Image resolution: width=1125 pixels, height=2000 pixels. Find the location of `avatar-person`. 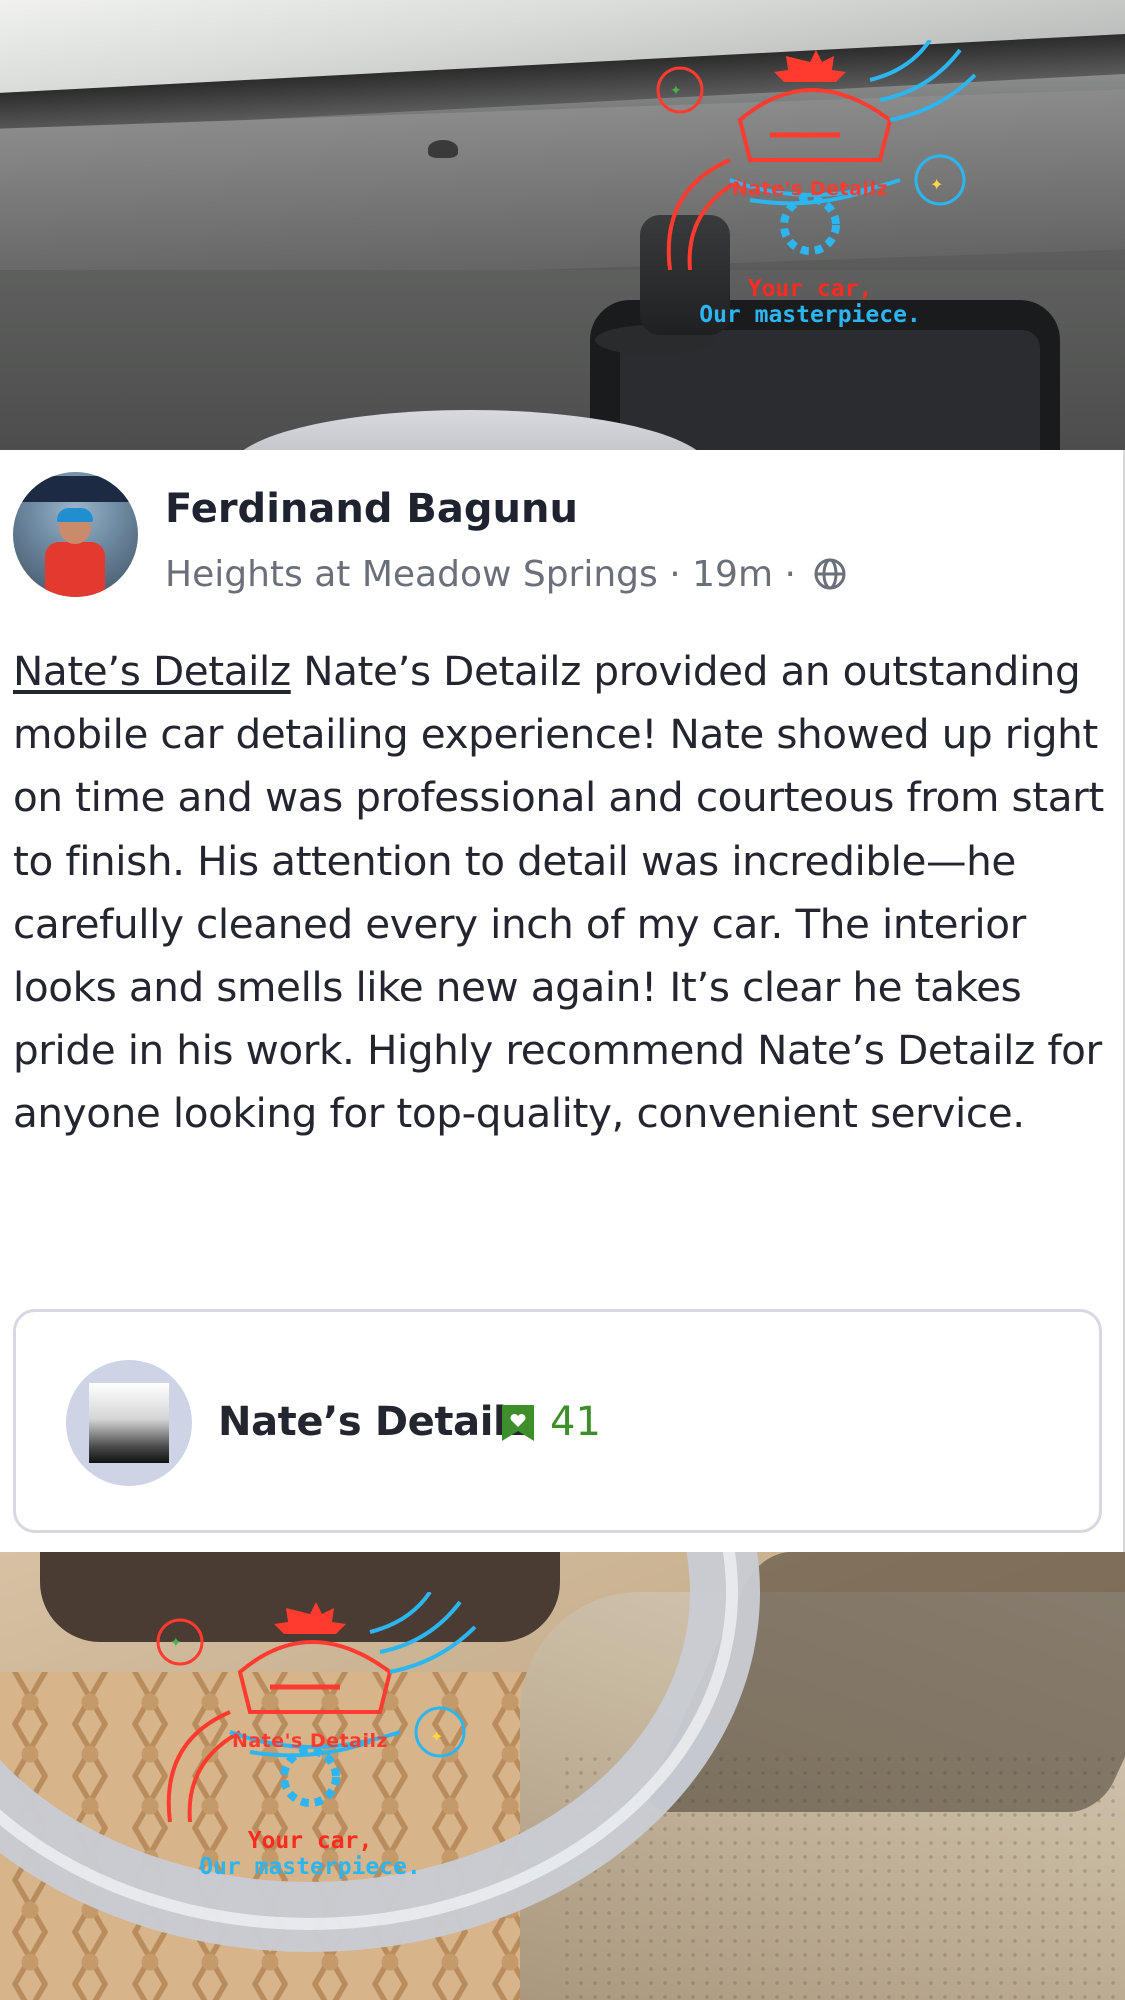

avatar-person is located at coordinates (75, 552).